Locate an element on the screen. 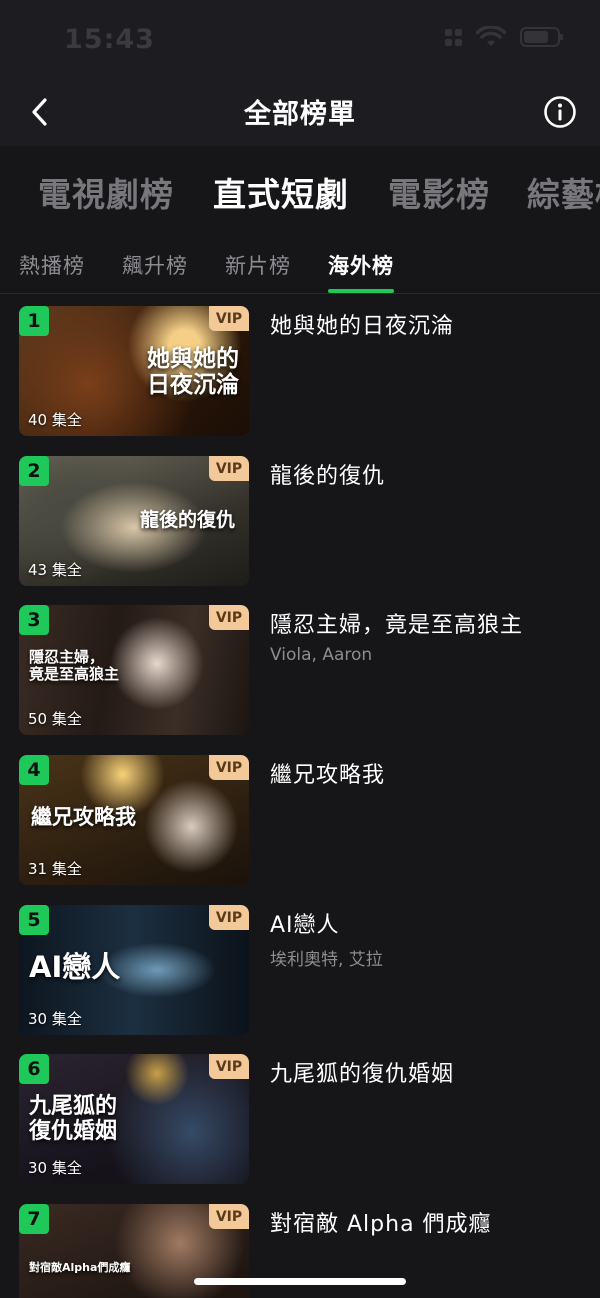 The image size is (600, 1298). page-title: 全部榜單 is located at coordinates (300, 114).